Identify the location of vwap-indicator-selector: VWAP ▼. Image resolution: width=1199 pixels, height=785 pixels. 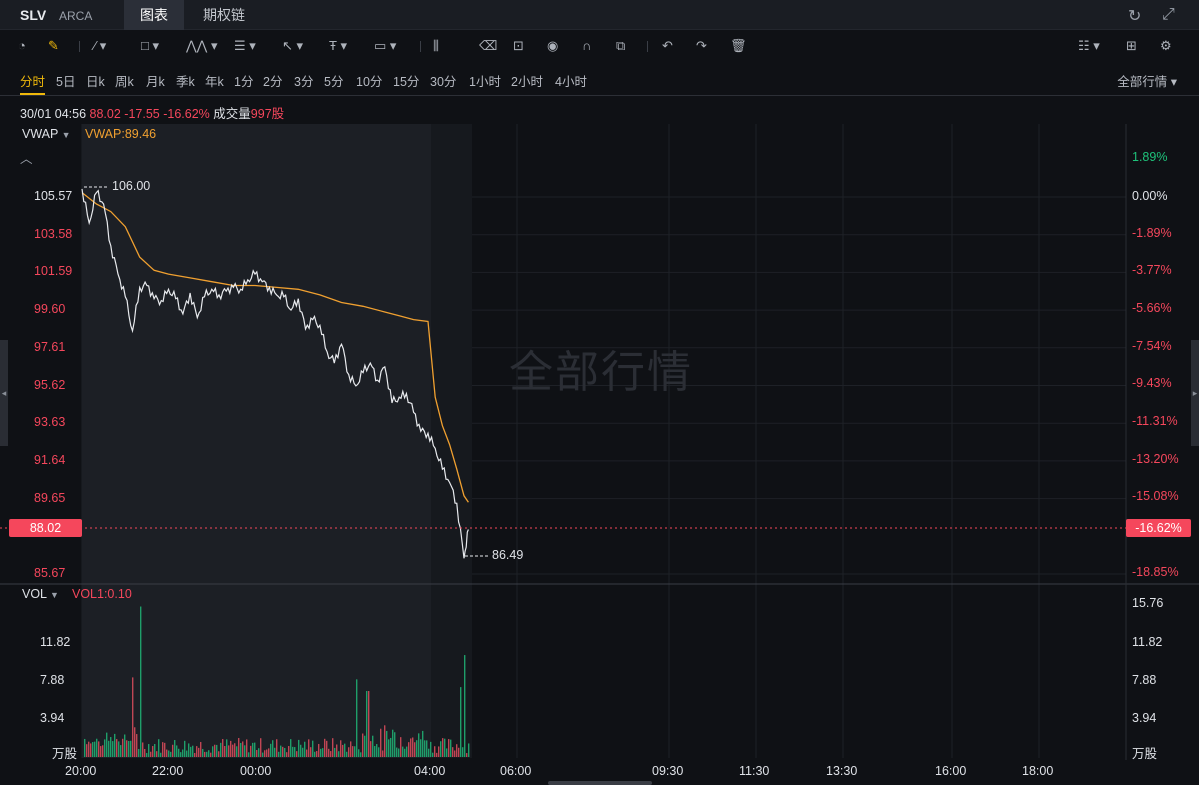
(46, 134).